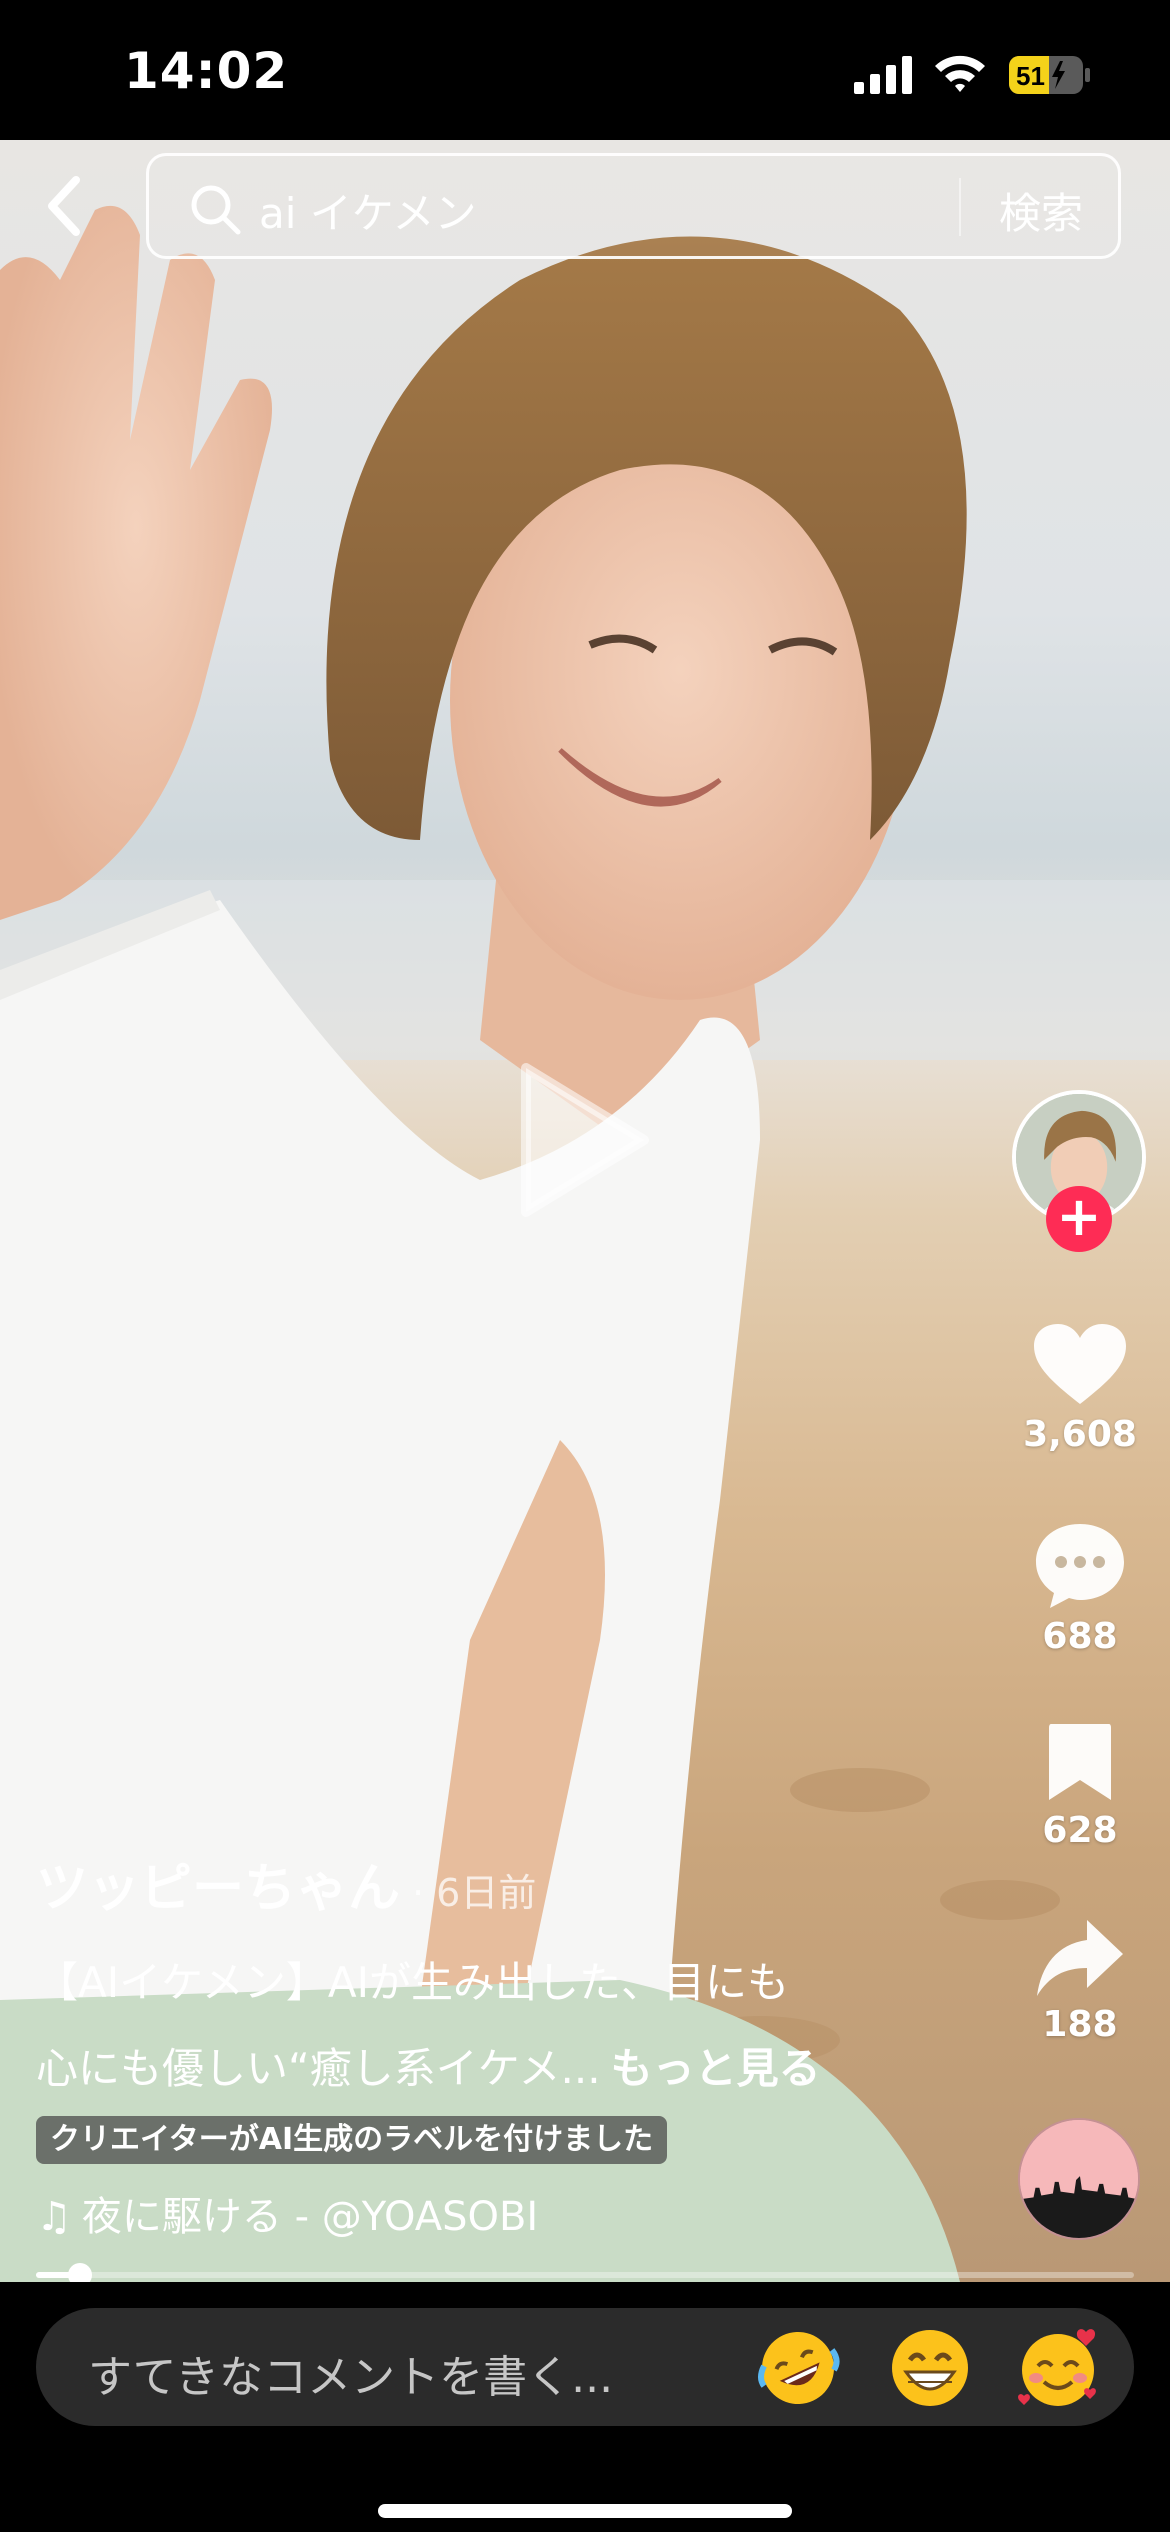 The width and height of the screenshot is (1170, 2532). Describe the element at coordinates (206, 71) in the screenshot. I see `clock: 14:02` at that location.